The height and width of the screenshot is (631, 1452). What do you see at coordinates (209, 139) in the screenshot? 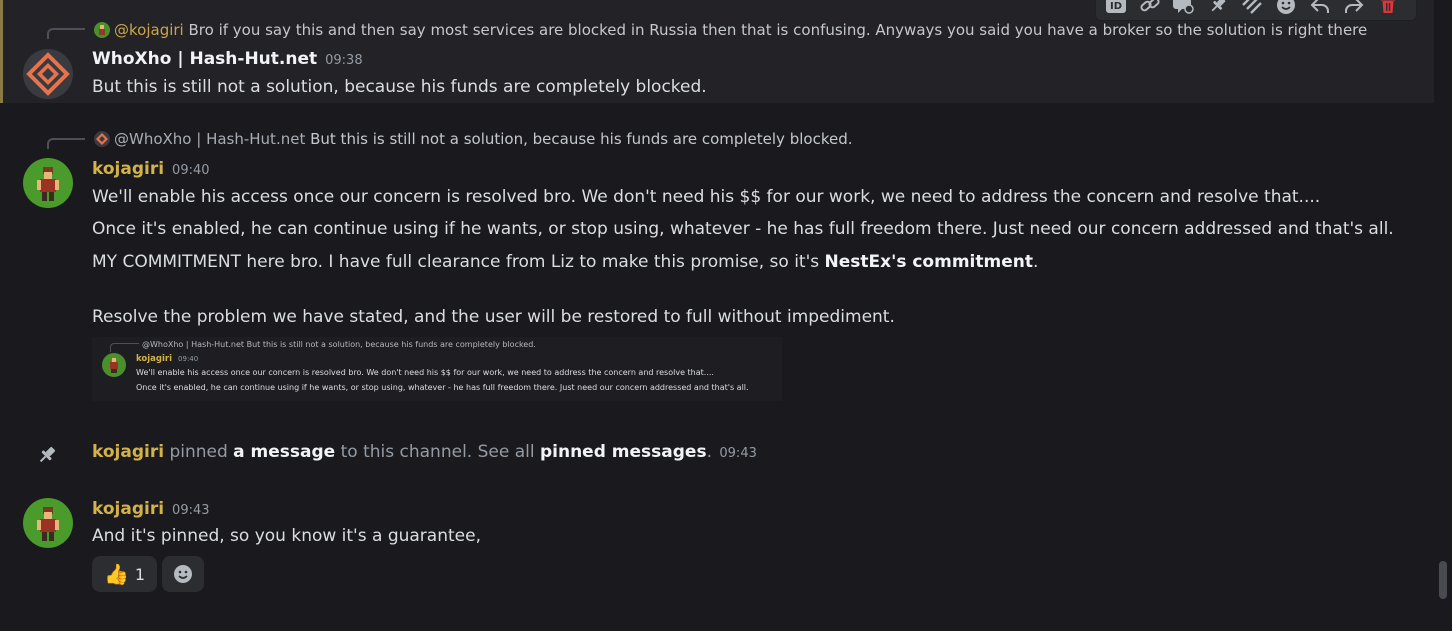
I see `reply-mention: @WhoXho | Hash-Hut.net` at bounding box center [209, 139].